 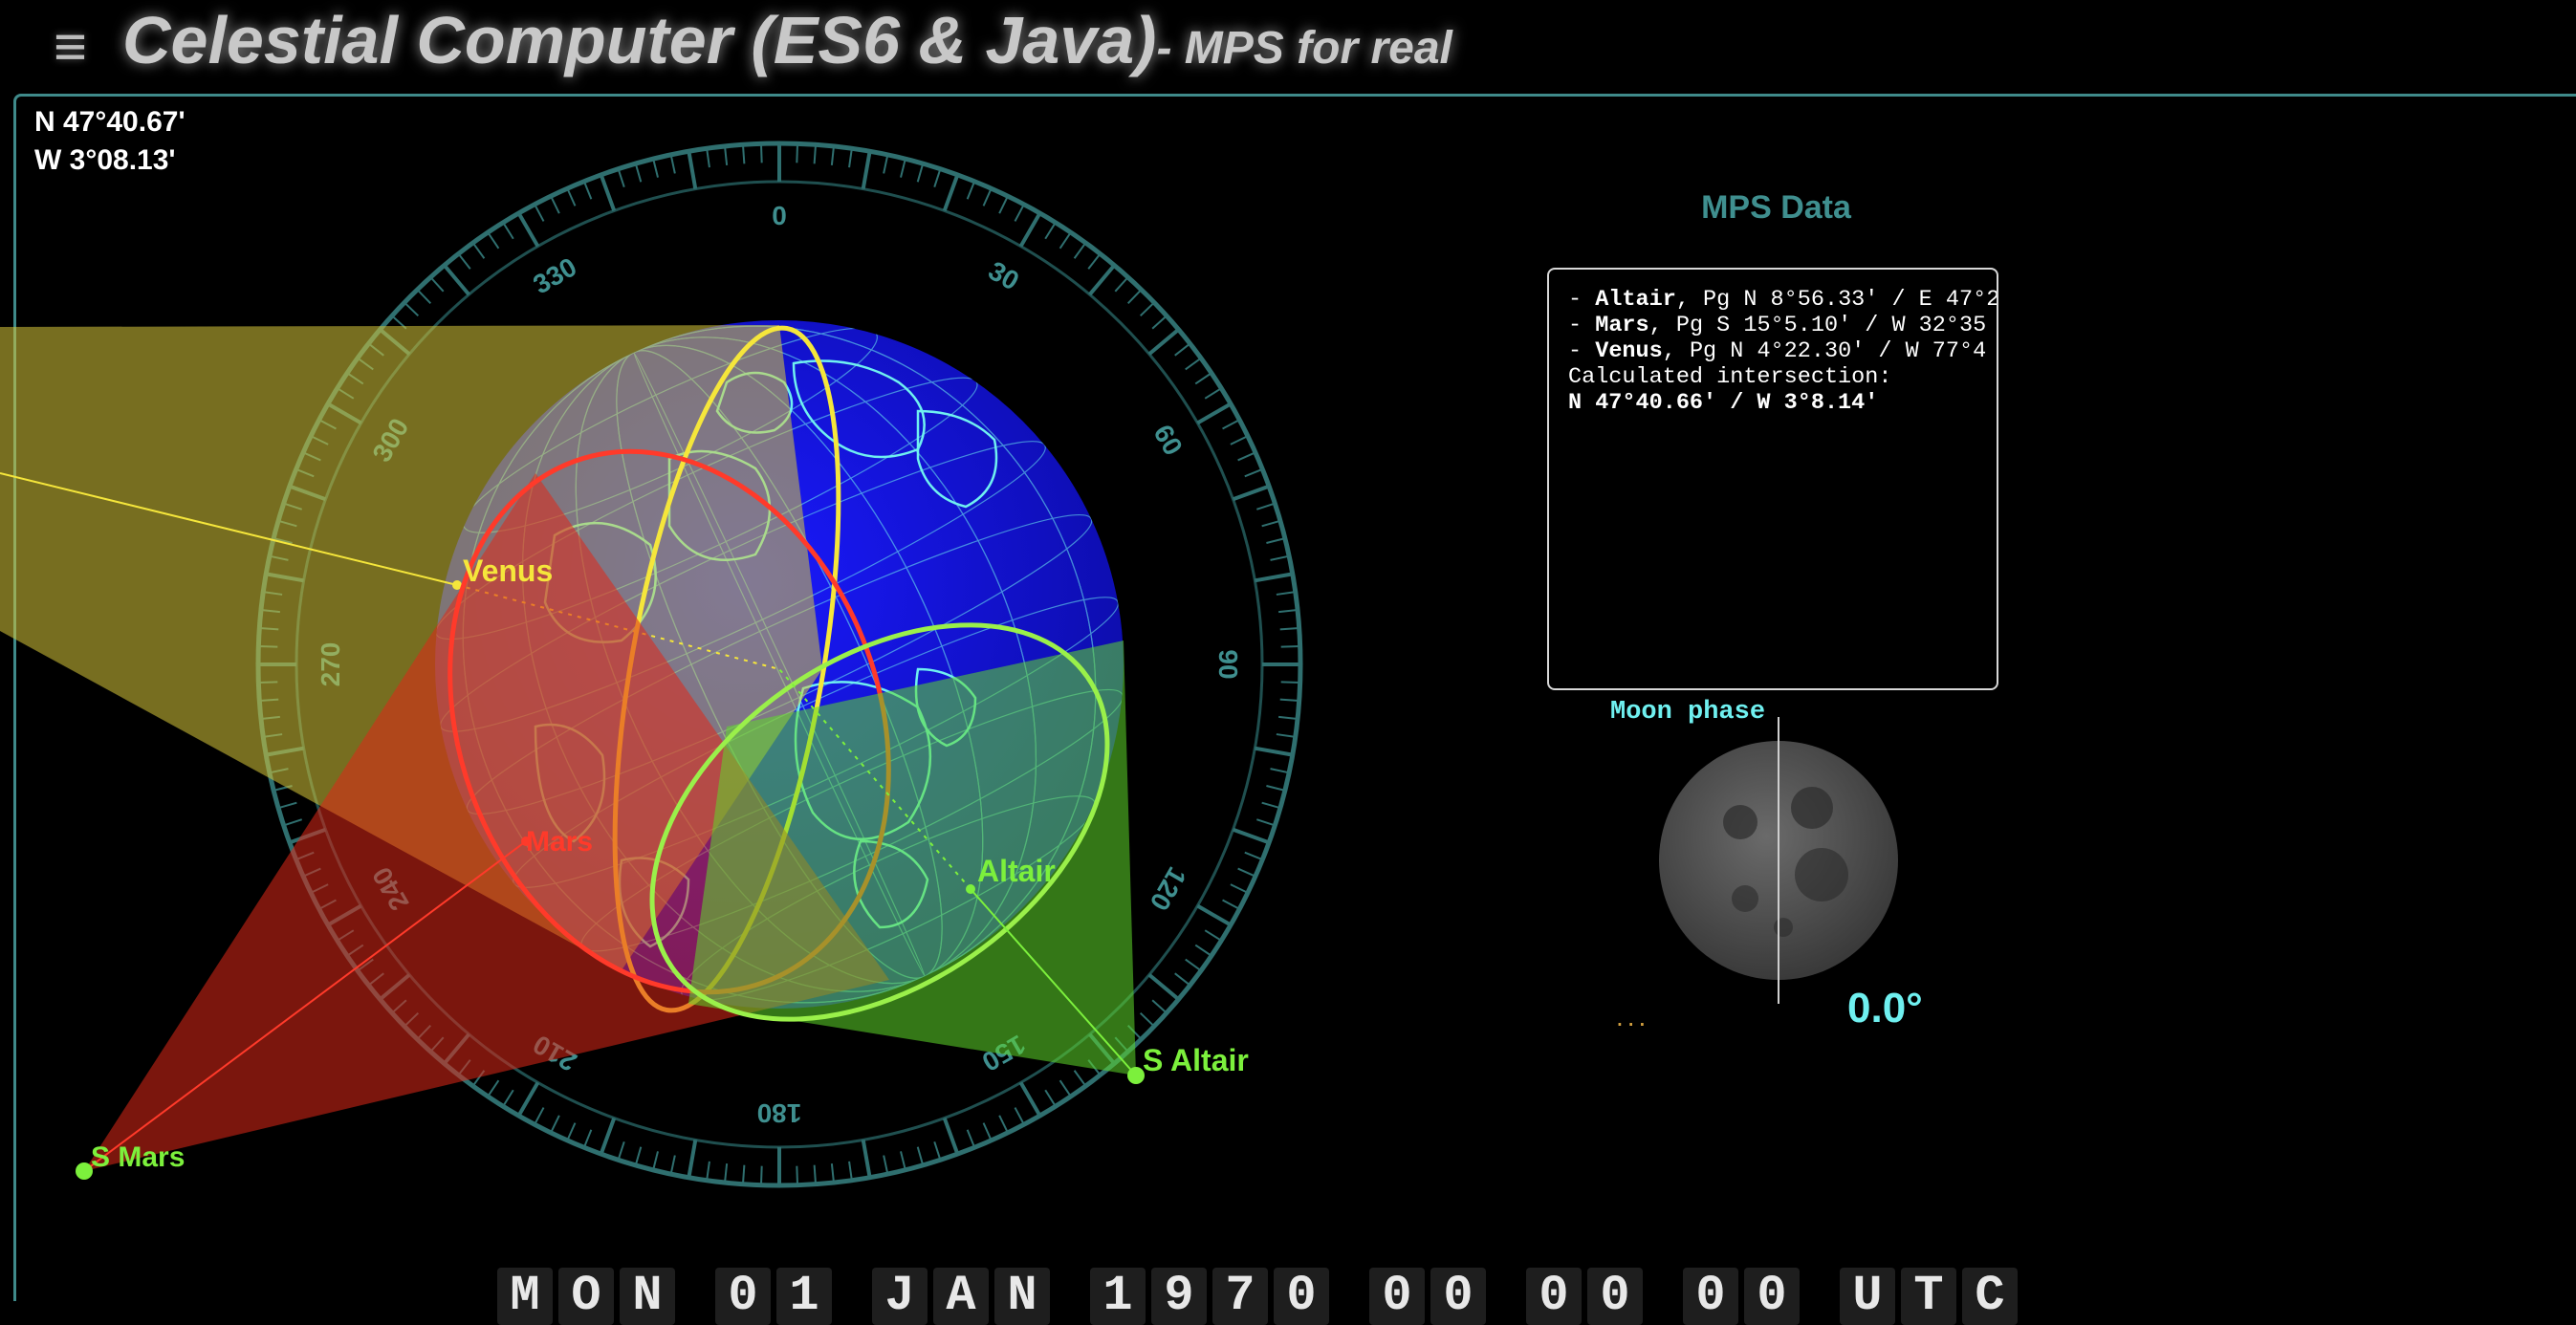 What do you see at coordinates (1228, 664) in the screenshot?
I see `compass-label-90: 90` at bounding box center [1228, 664].